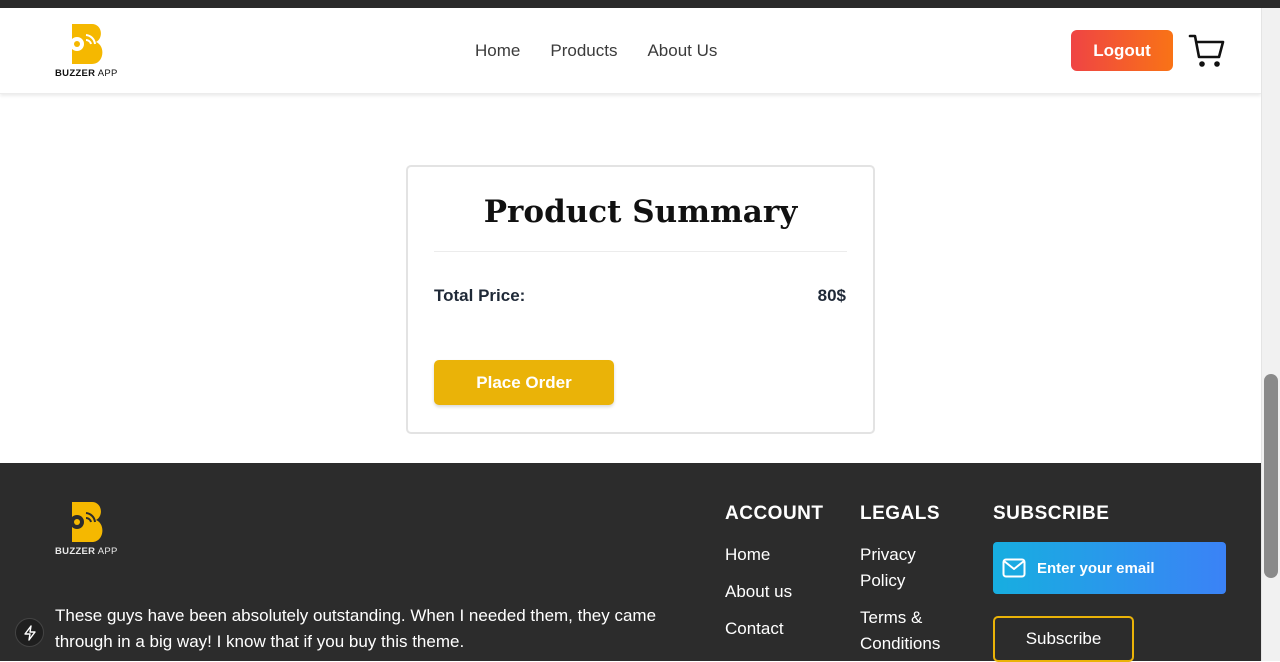 Image resolution: width=1280 pixels, height=662 pixels. I want to click on site-header: BUZZER APP Home Products About Us Logout, so click(630, 51).